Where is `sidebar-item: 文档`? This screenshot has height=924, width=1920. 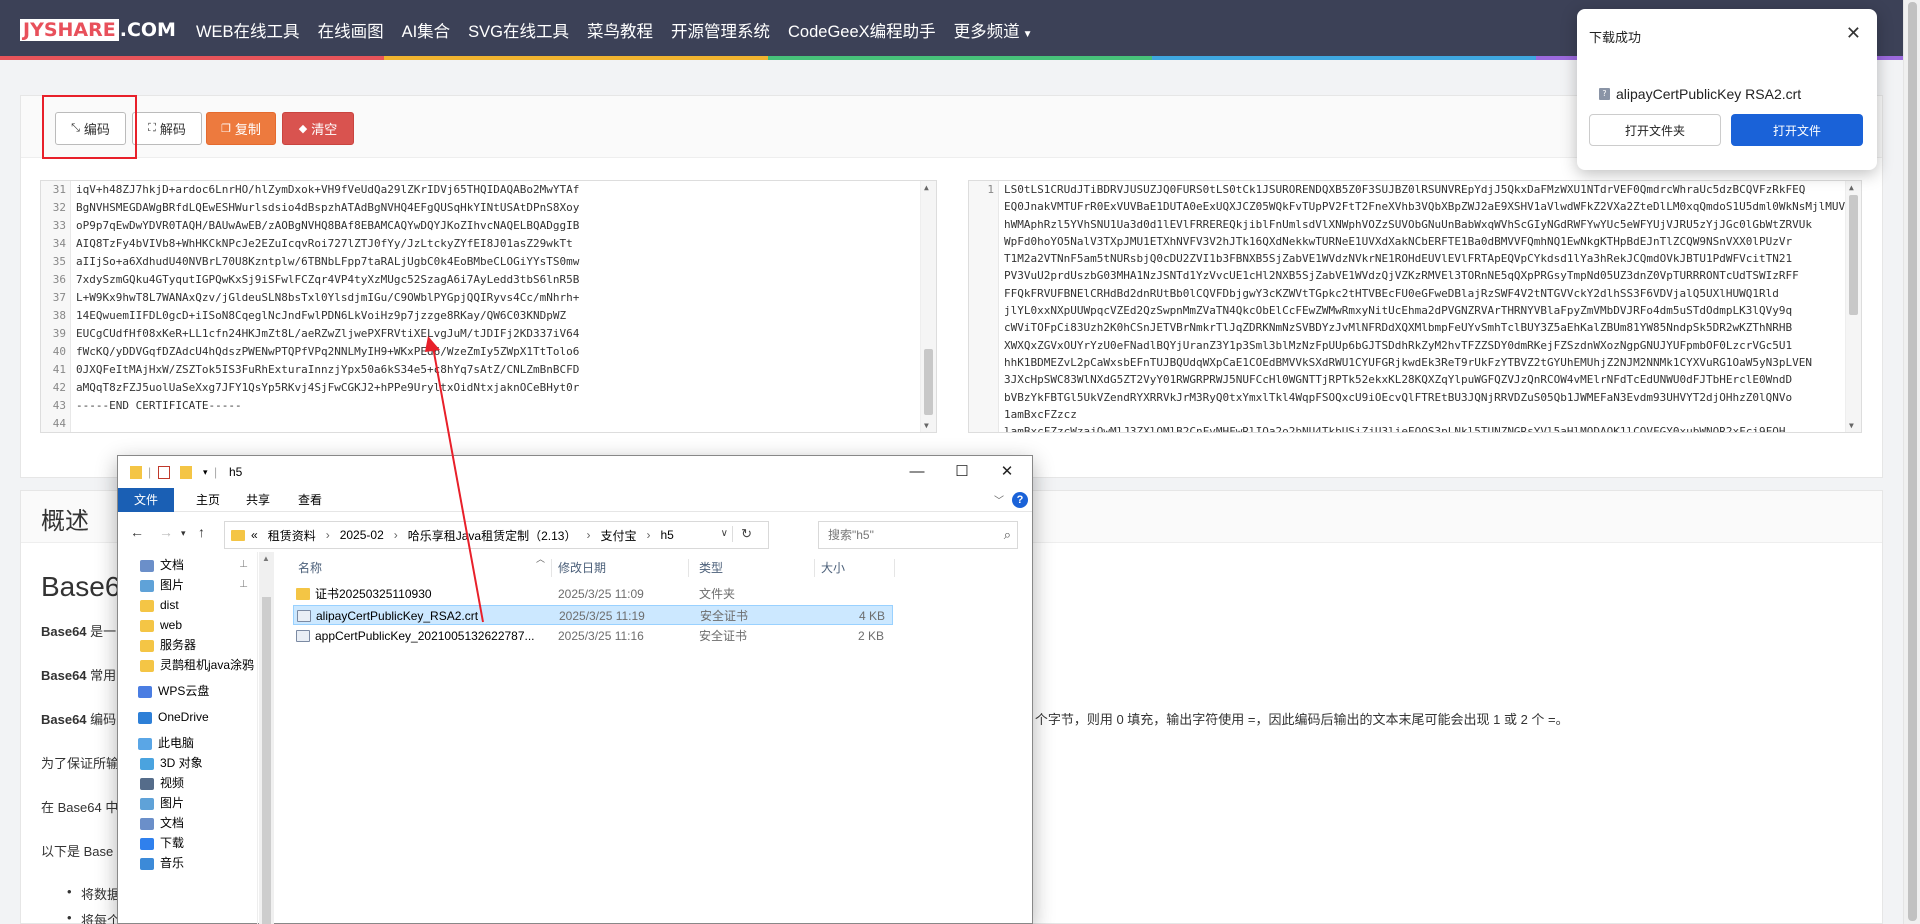
sidebar-item: 文档 is located at coordinates (188, 823).